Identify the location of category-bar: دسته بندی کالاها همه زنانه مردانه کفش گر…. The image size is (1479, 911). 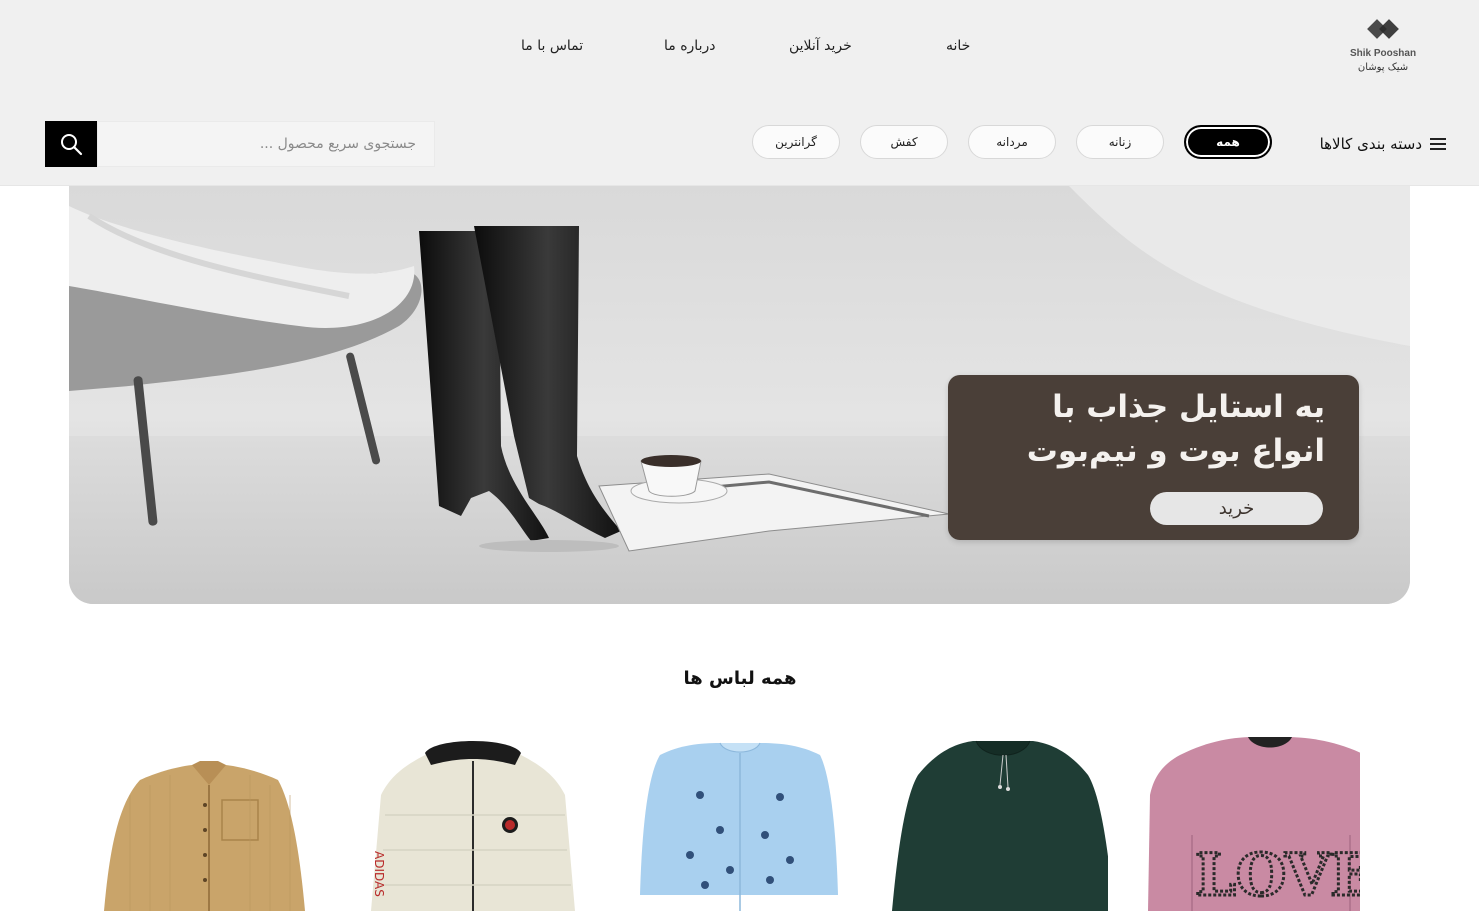
(739, 143).